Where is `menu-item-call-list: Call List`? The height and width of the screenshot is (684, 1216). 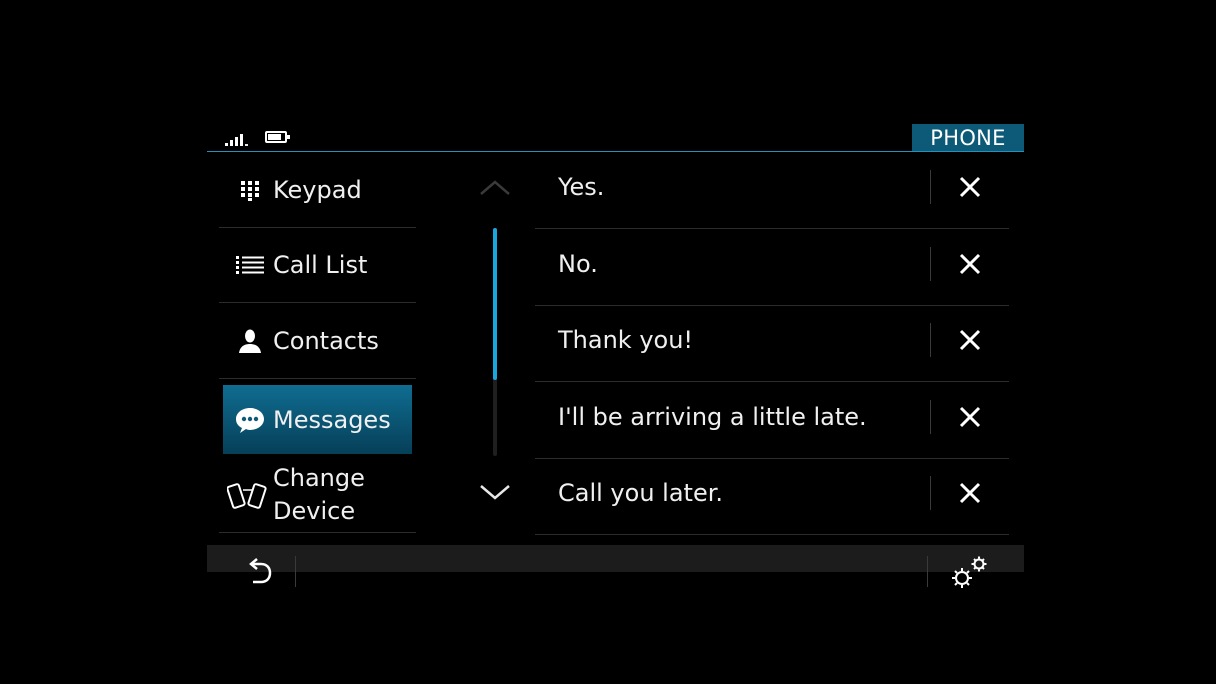 menu-item-call-list: Call List is located at coordinates (317, 265).